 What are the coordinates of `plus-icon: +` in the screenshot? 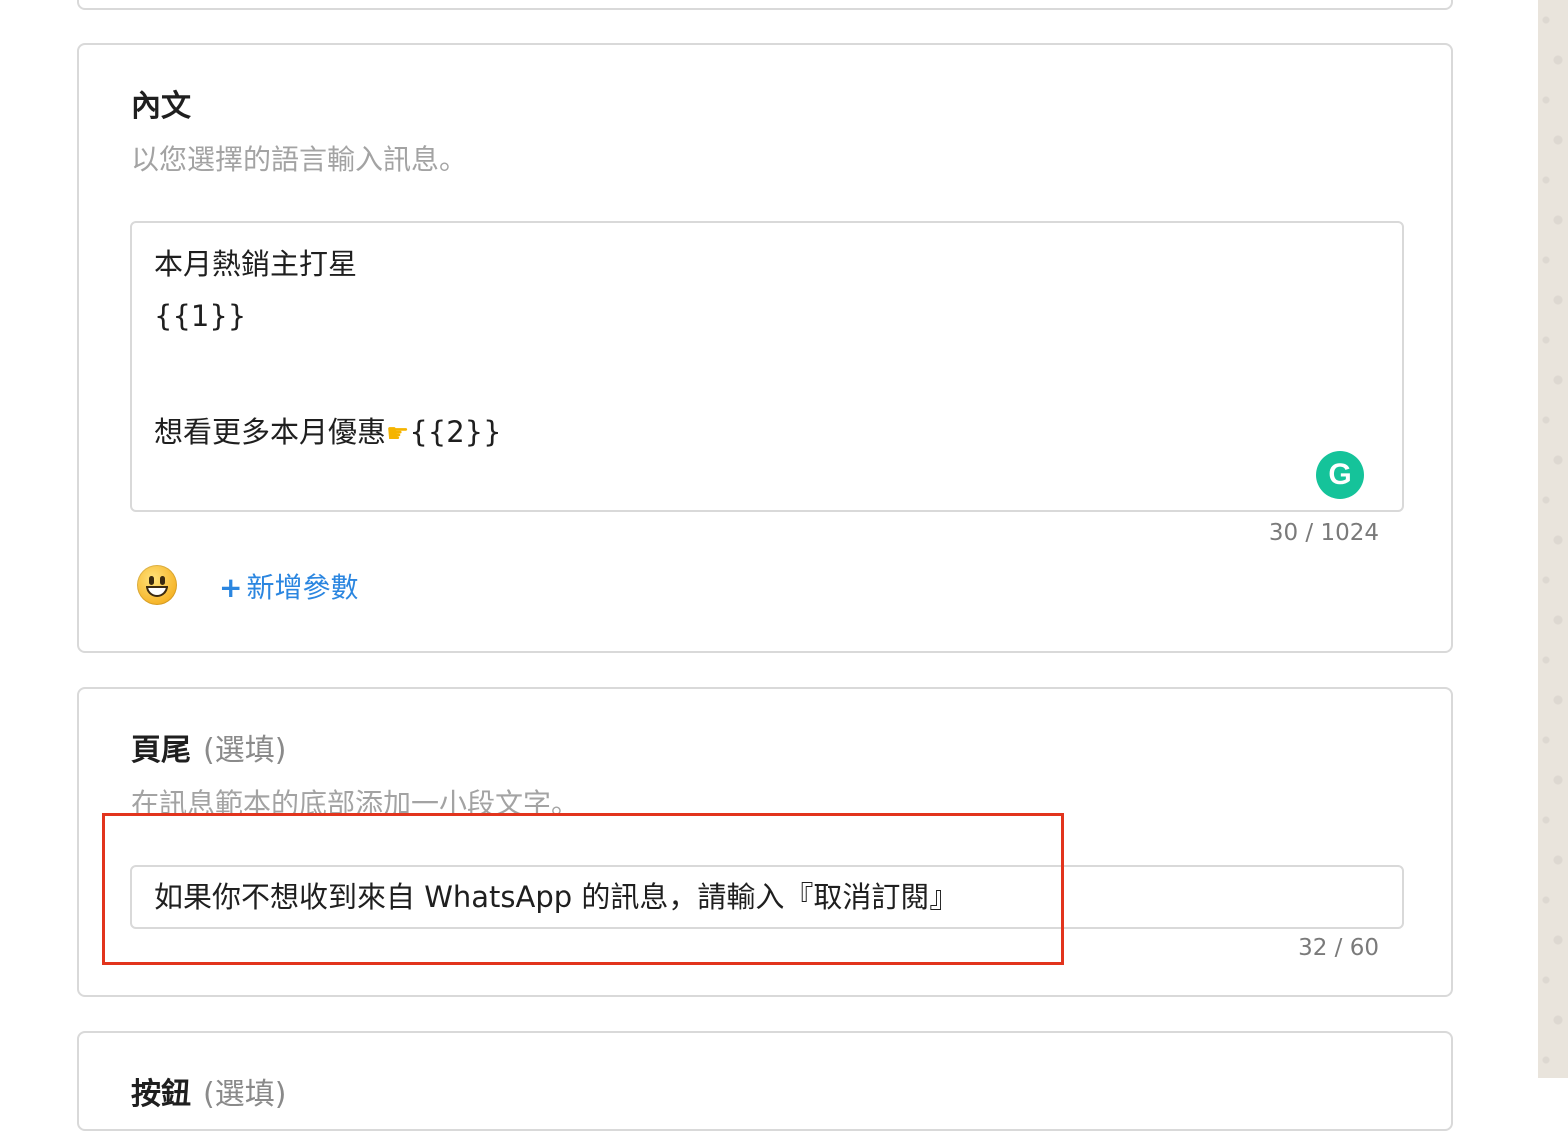 It's located at (231, 587).